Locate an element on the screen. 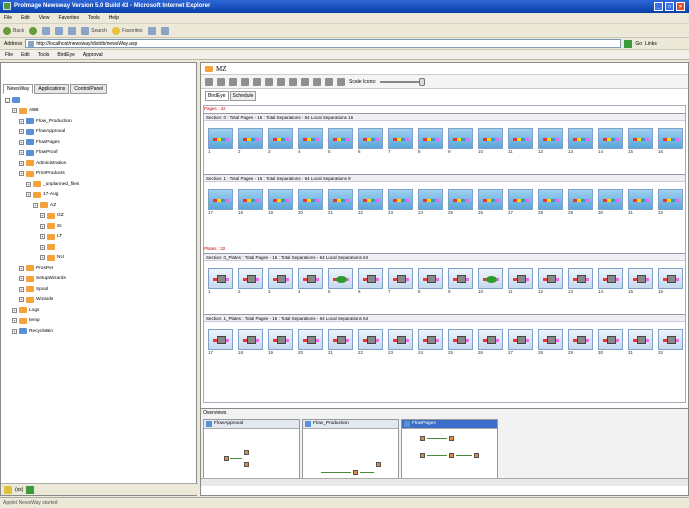 Image resolution: width=689 pixels, height=508 pixels. tree-node: + LT is located at coordinates (51, 236).